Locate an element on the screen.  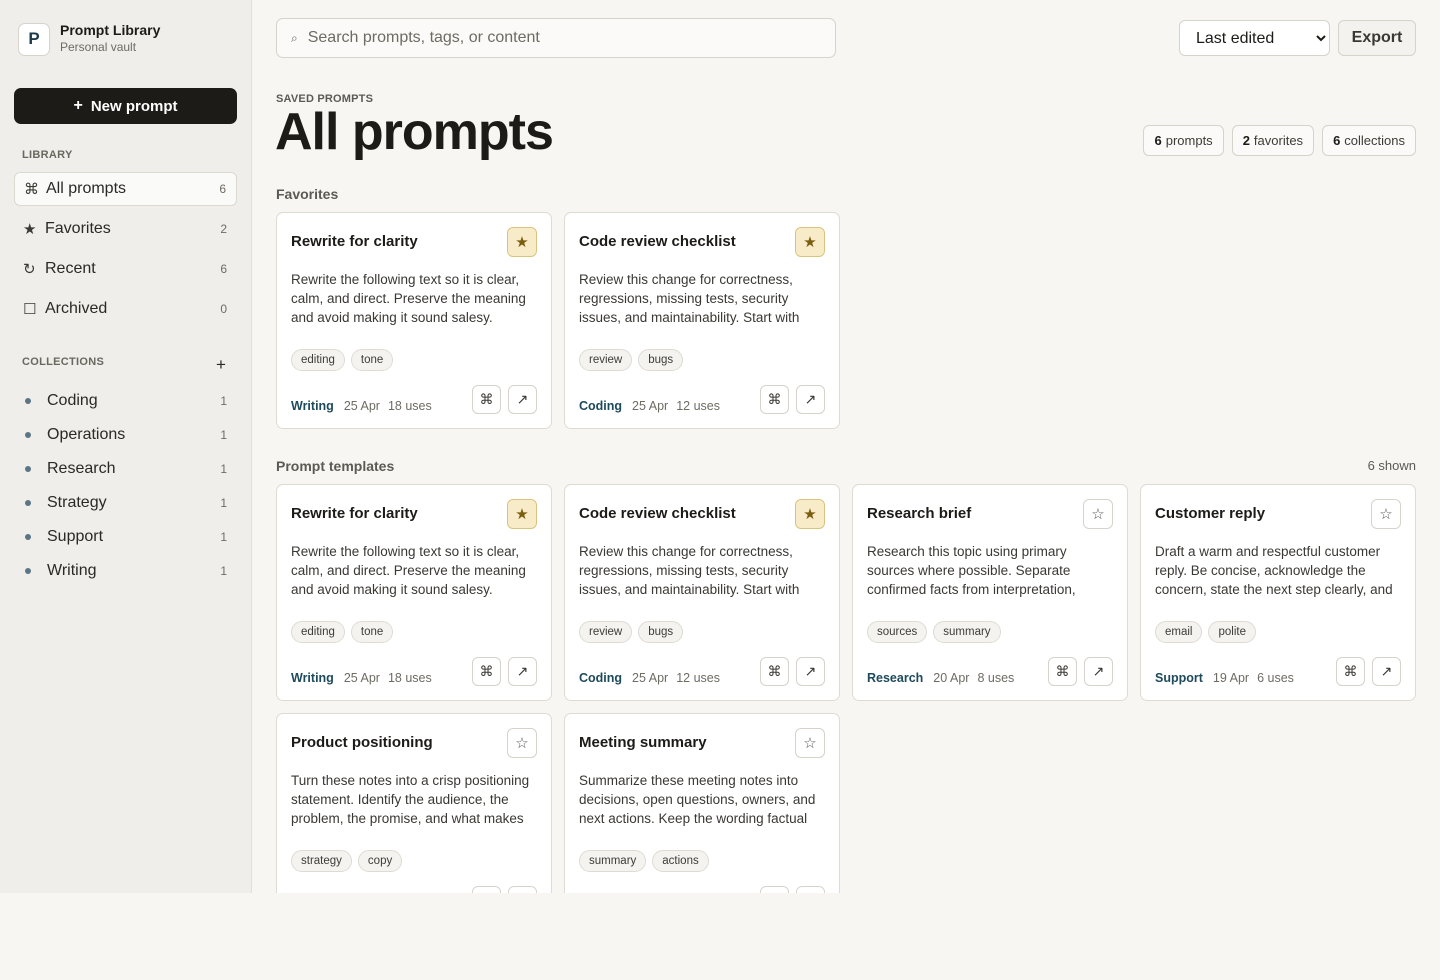
tag-list: strategy copy is located at coordinates (347, 861).